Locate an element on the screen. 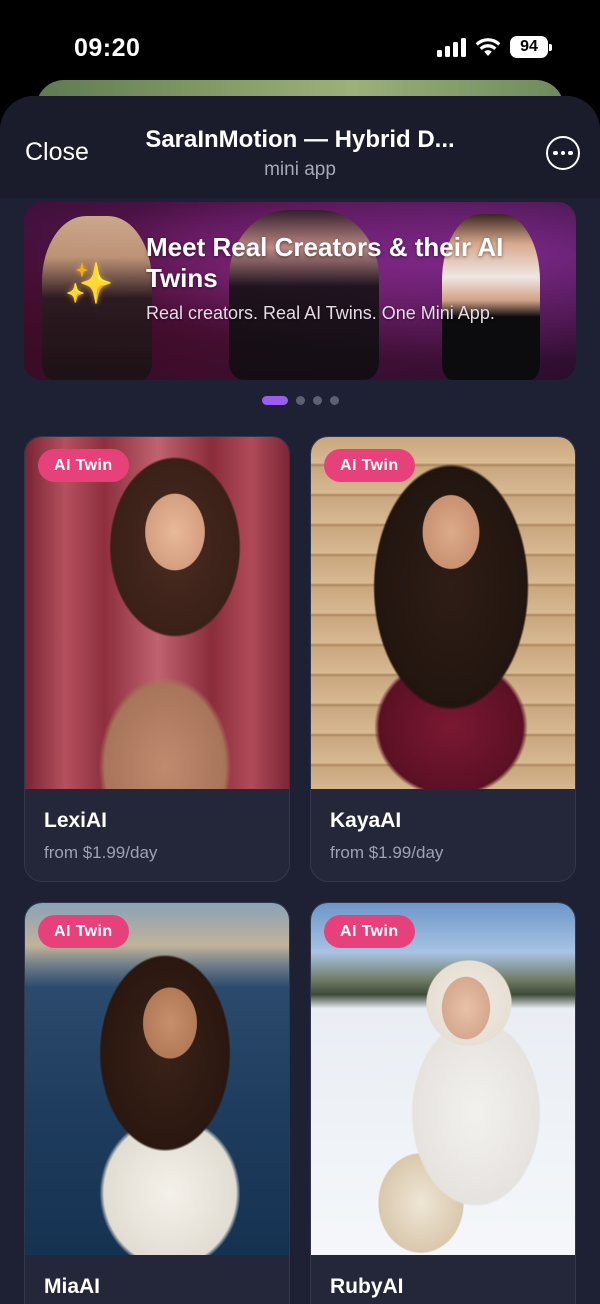 The height and width of the screenshot is (1304, 600). more-options-icon is located at coordinates (563, 153).